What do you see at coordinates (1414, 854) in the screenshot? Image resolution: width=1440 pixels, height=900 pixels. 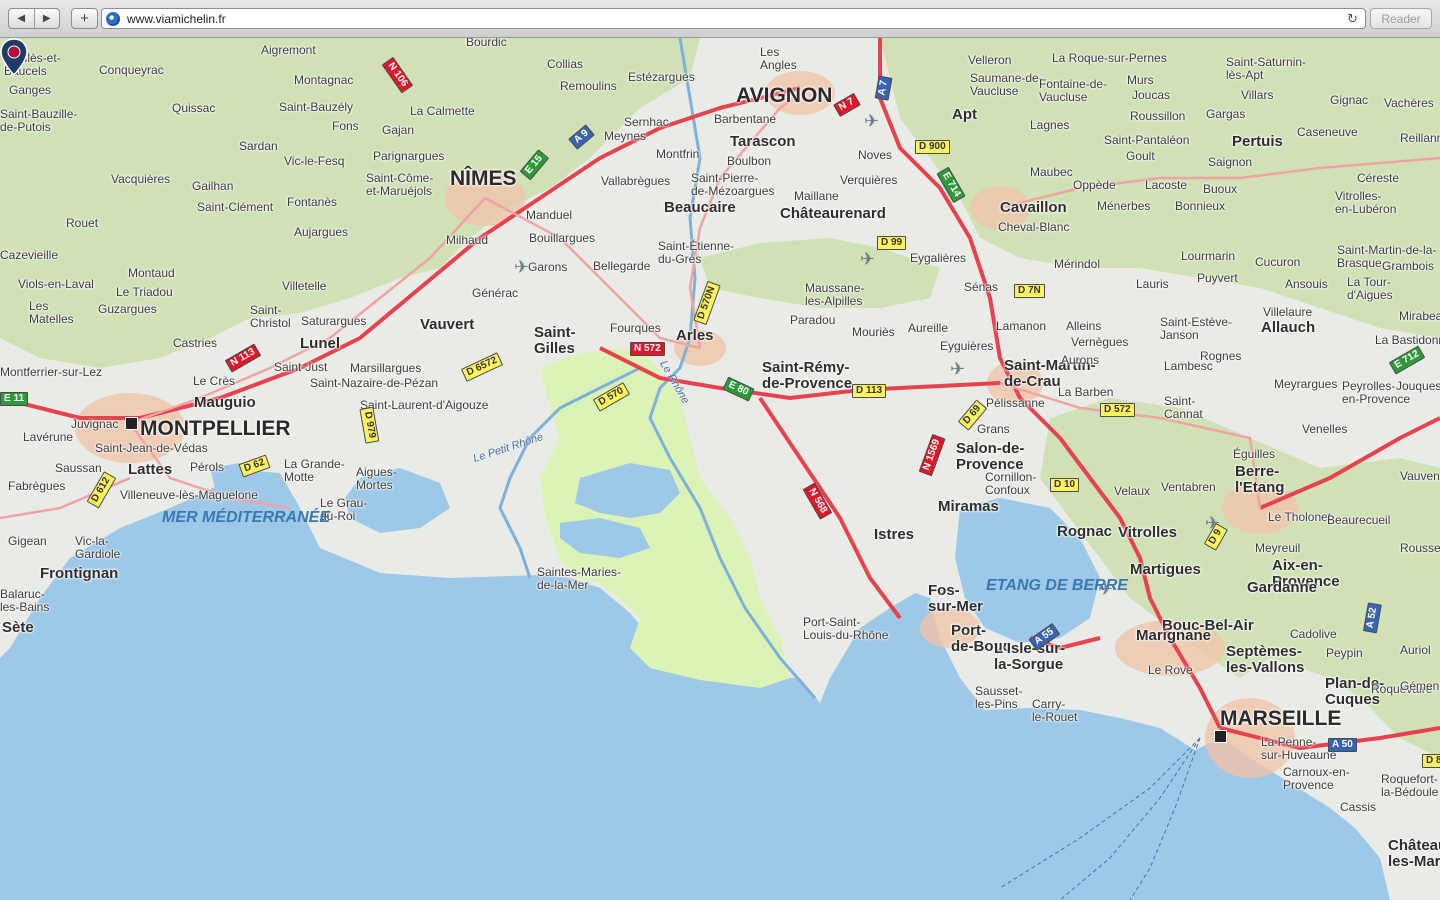 I see `city-label: Châteauneuf- les-Martigues` at bounding box center [1414, 854].